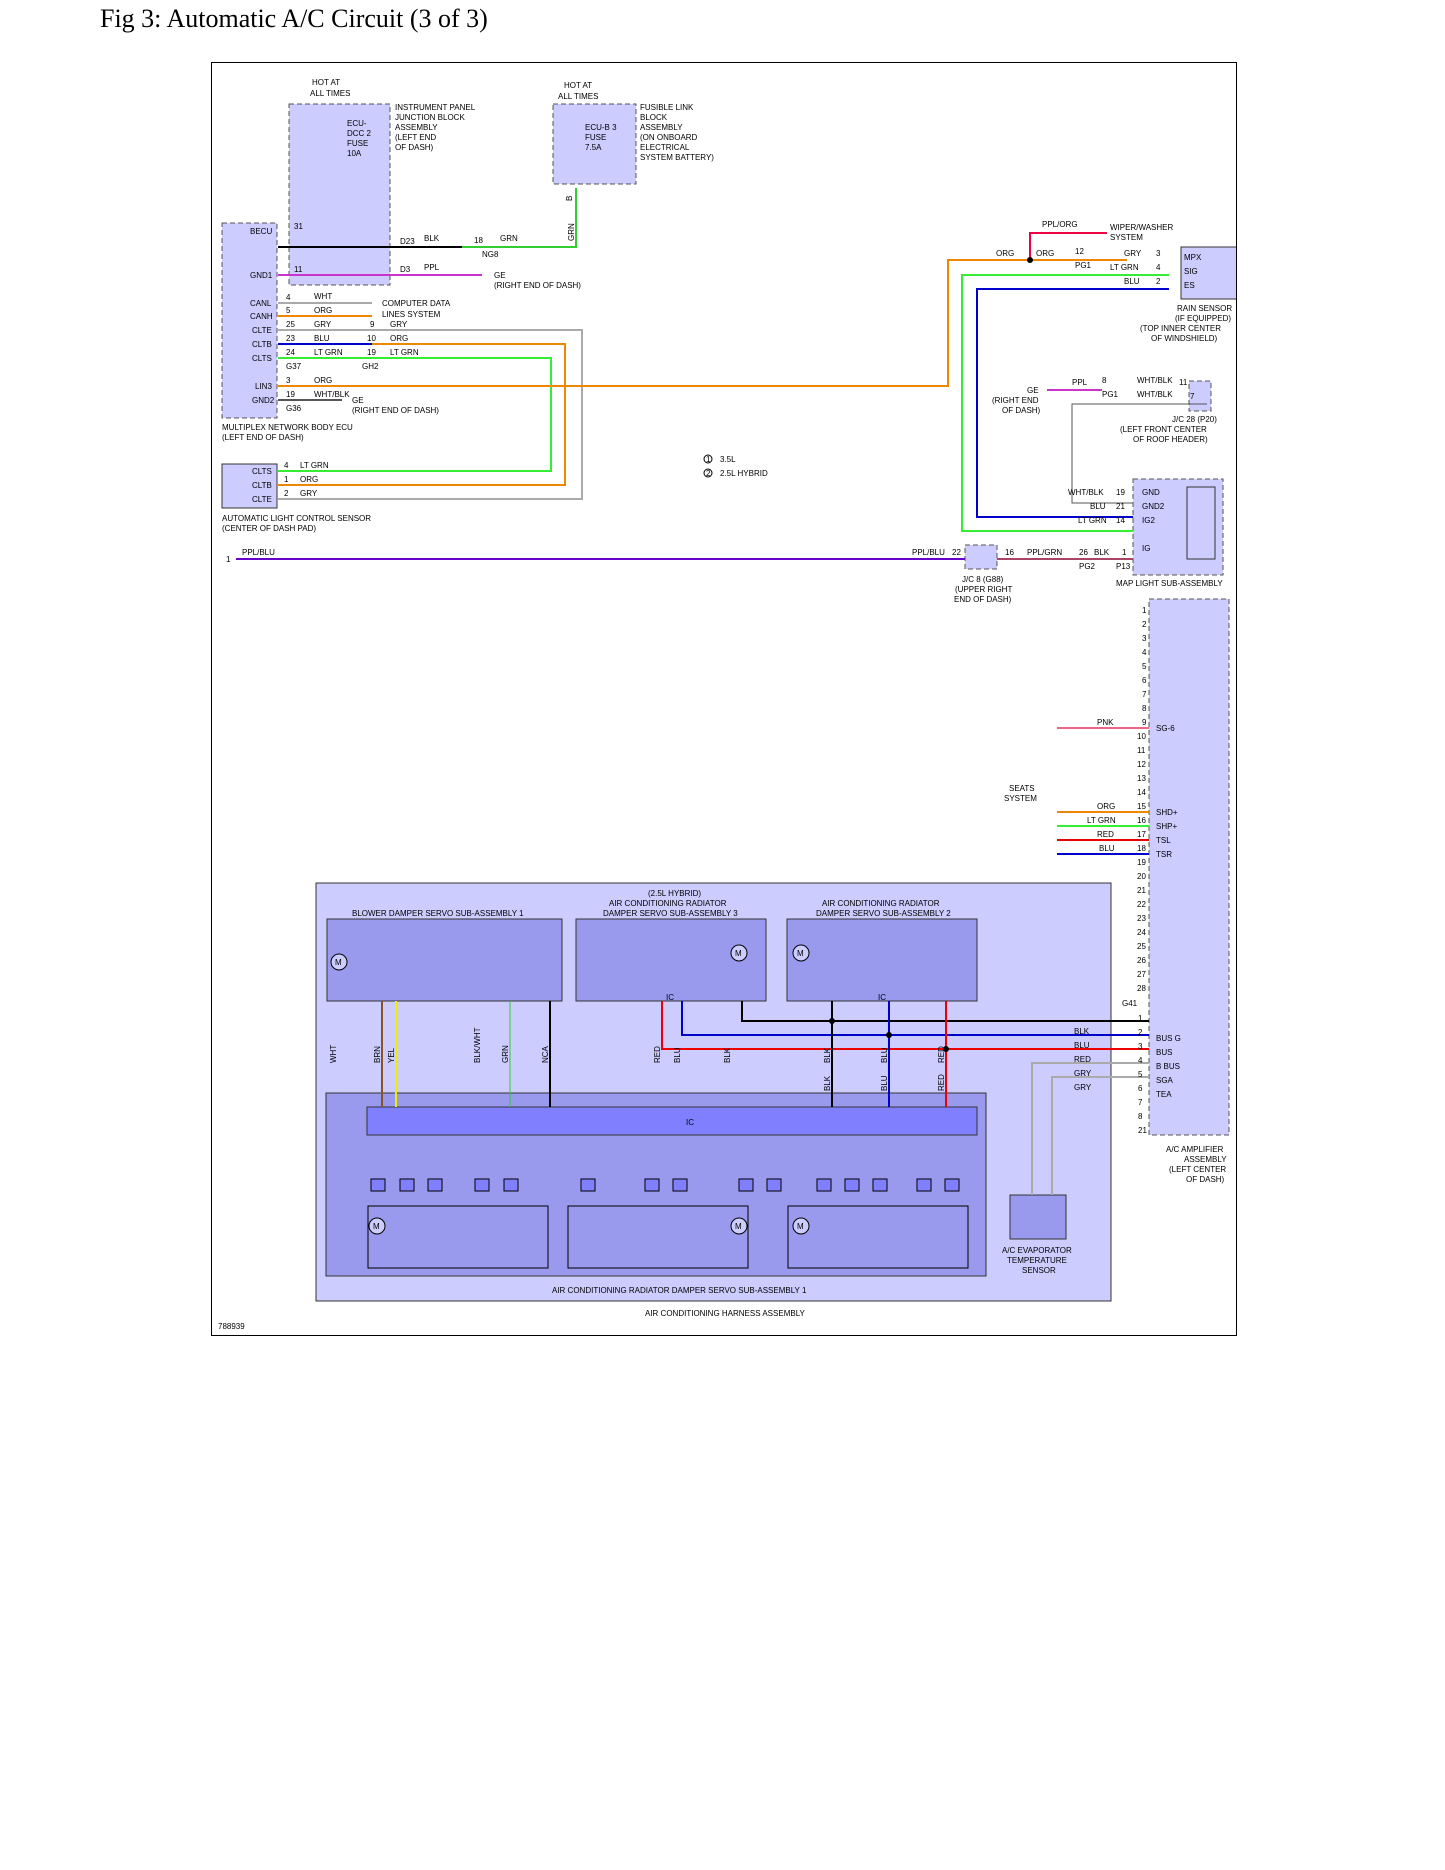 This screenshot has width=1445, height=1870. Describe the element at coordinates (1020, 798) in the screenshot. I see `seats-2: SYSTEM` at that location.